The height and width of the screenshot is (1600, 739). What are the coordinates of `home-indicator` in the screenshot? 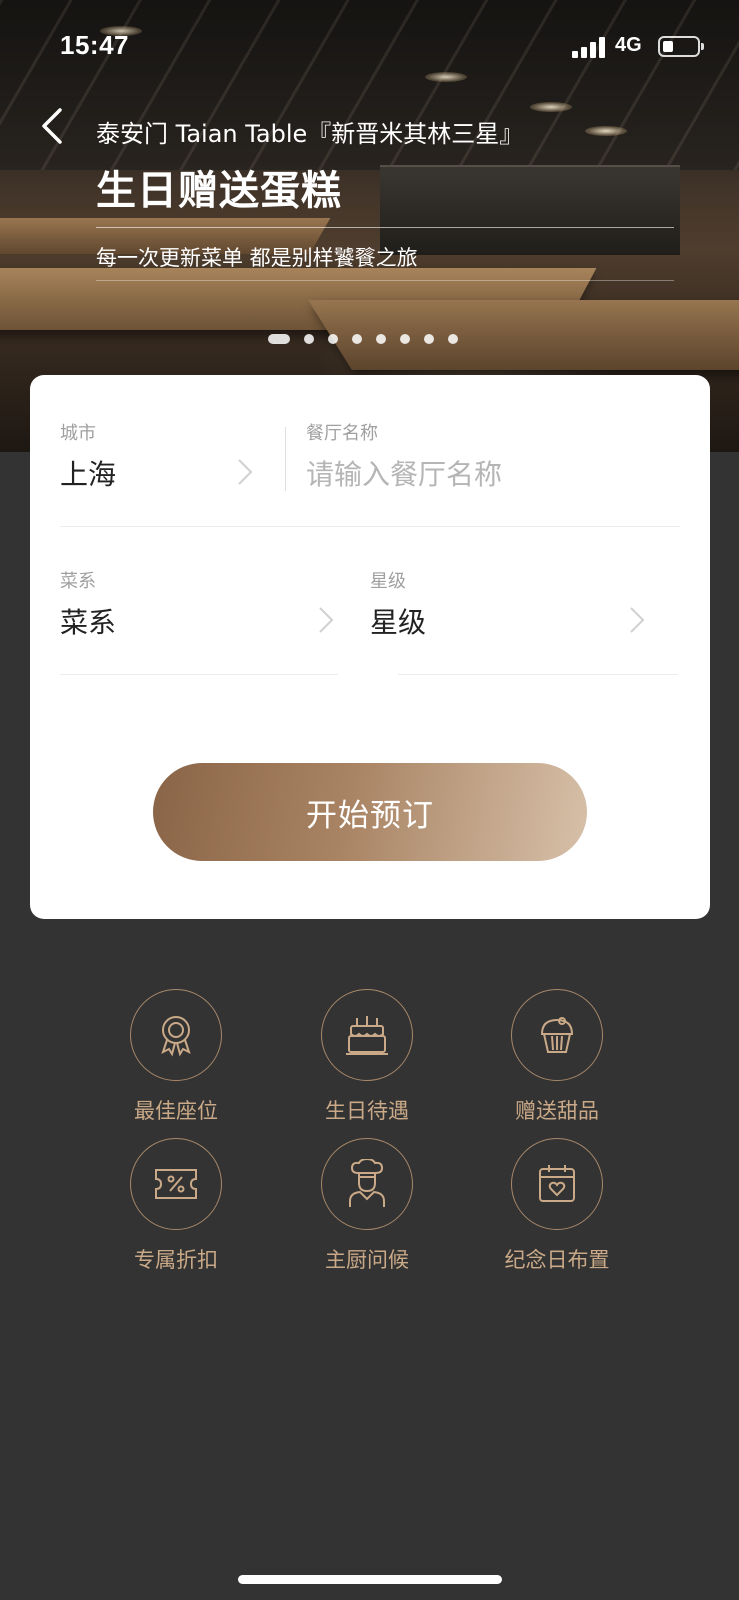 It's located at (370, 1579).